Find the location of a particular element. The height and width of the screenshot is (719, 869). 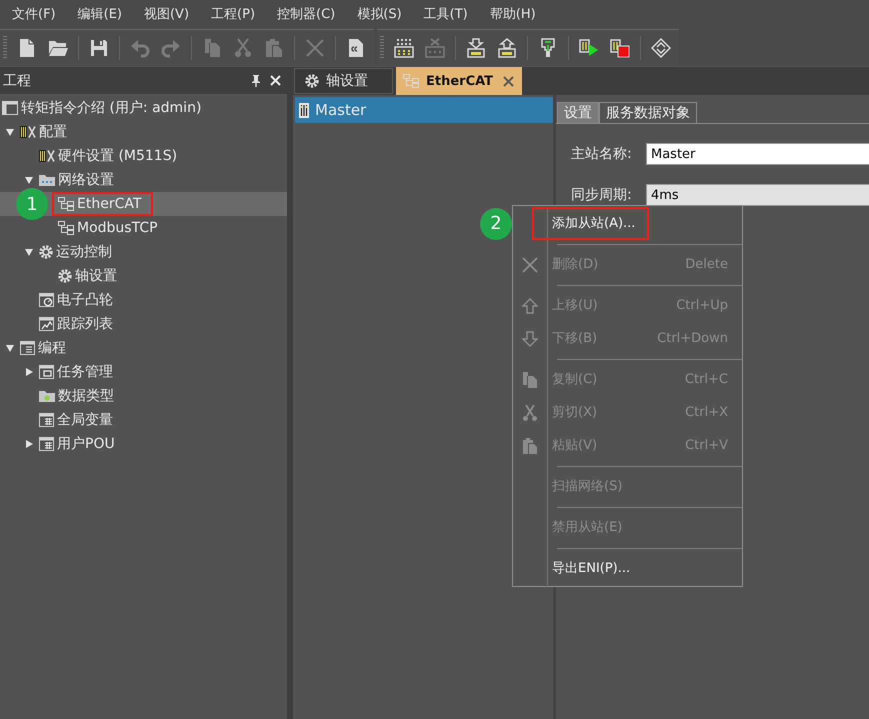

tree-item: 用户POU is located at coordinates (143, 444).